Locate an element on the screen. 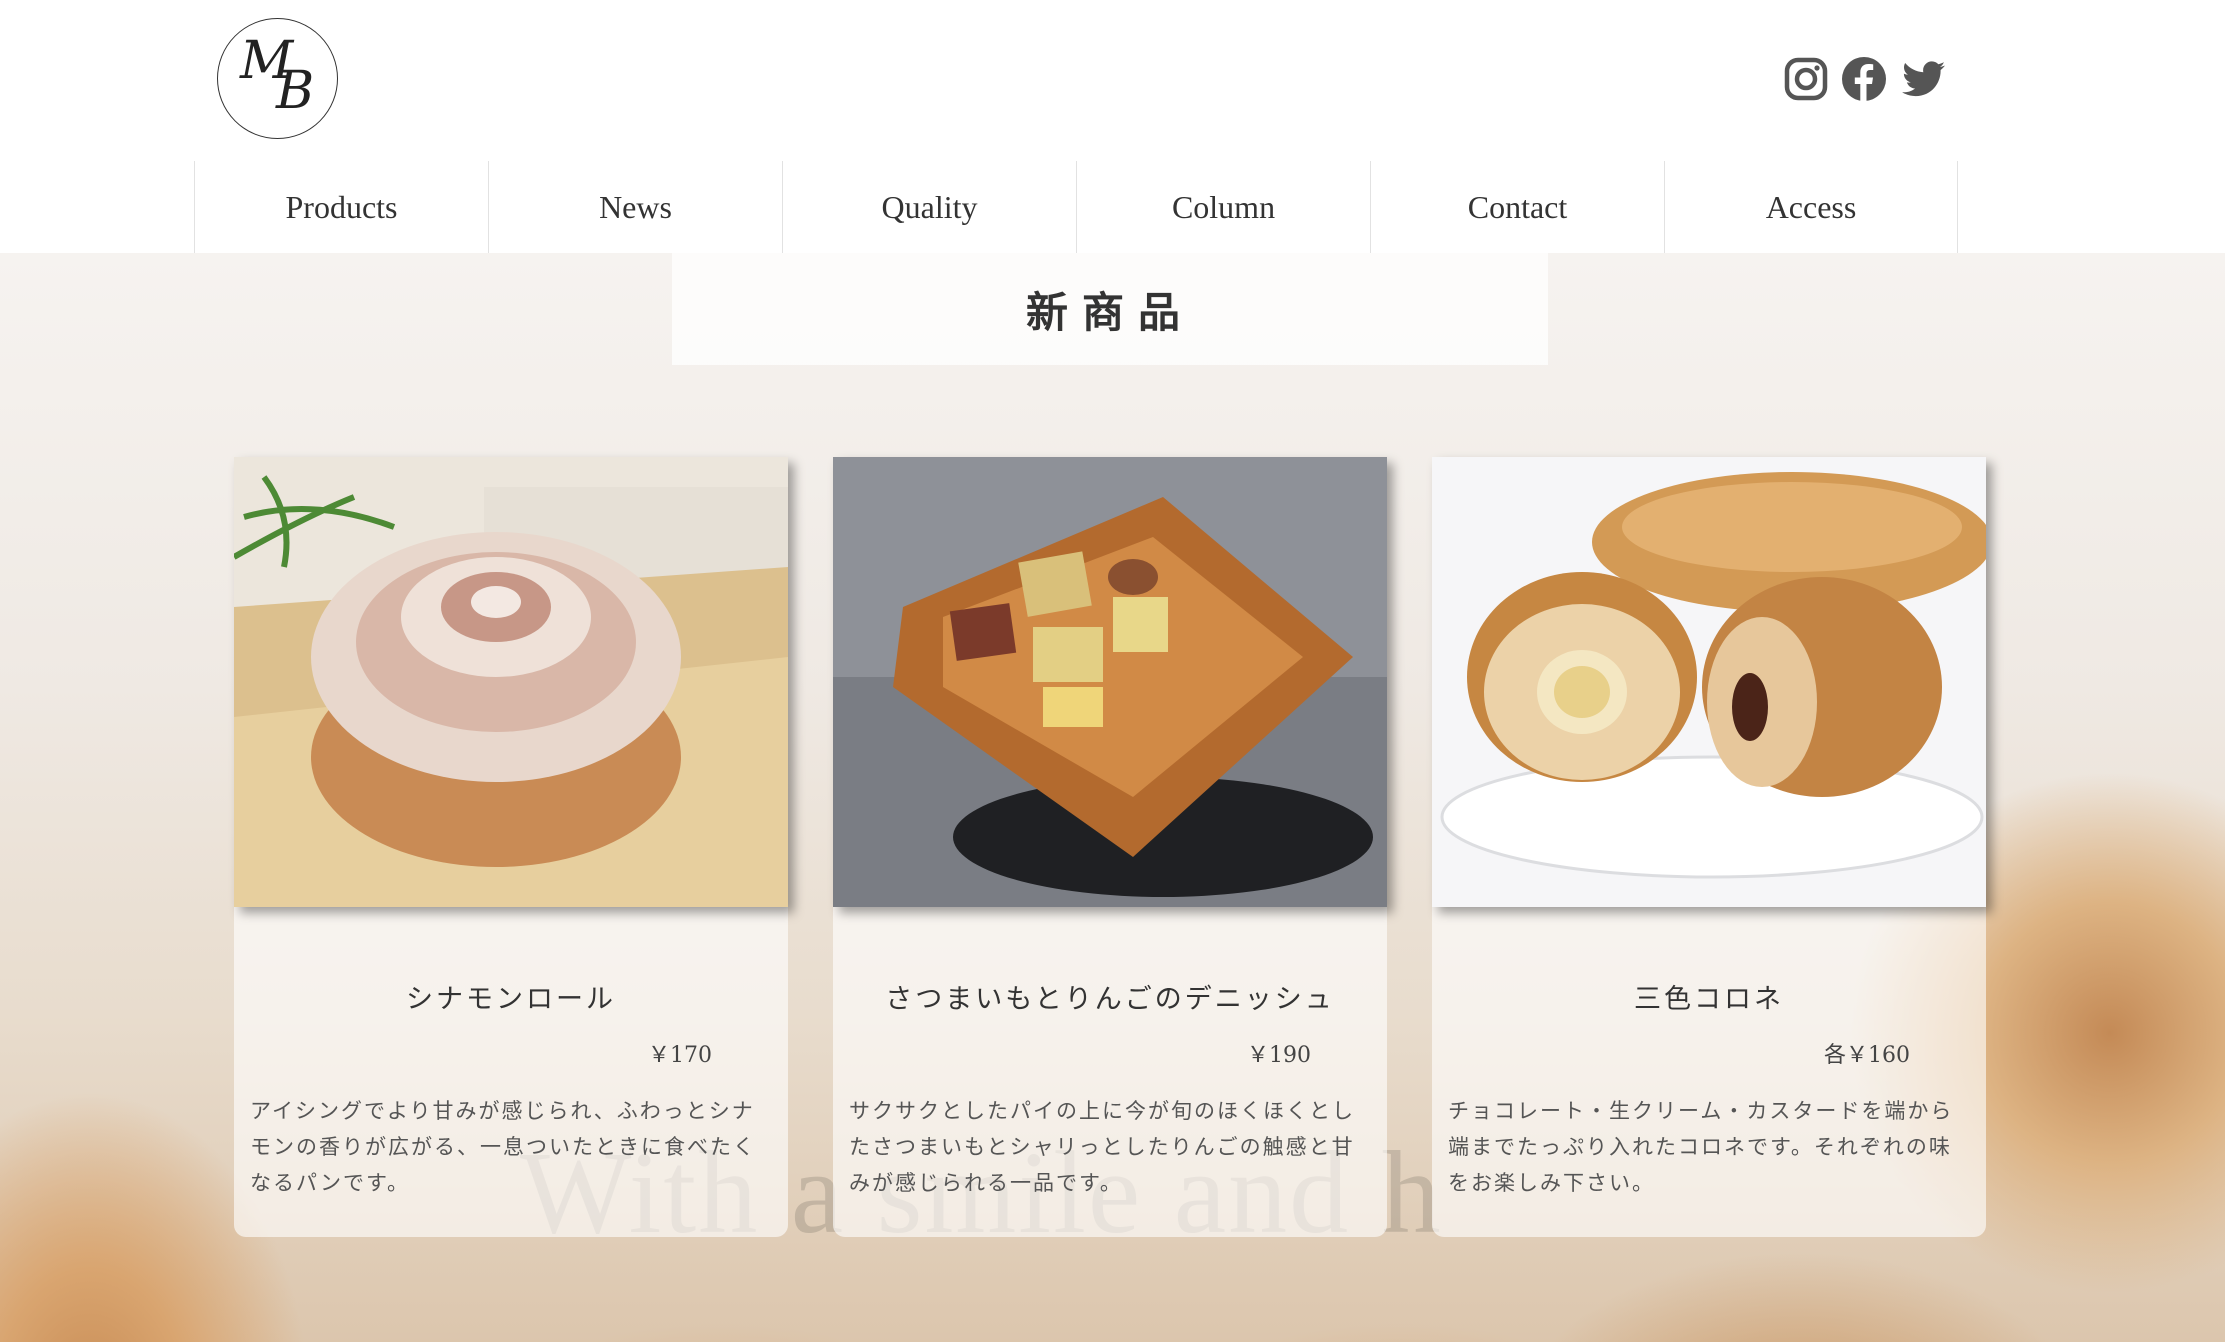 The height and width of the screenshot is (1342, 2225). product-name: シナモンロール is located at coordinates (511, 999).